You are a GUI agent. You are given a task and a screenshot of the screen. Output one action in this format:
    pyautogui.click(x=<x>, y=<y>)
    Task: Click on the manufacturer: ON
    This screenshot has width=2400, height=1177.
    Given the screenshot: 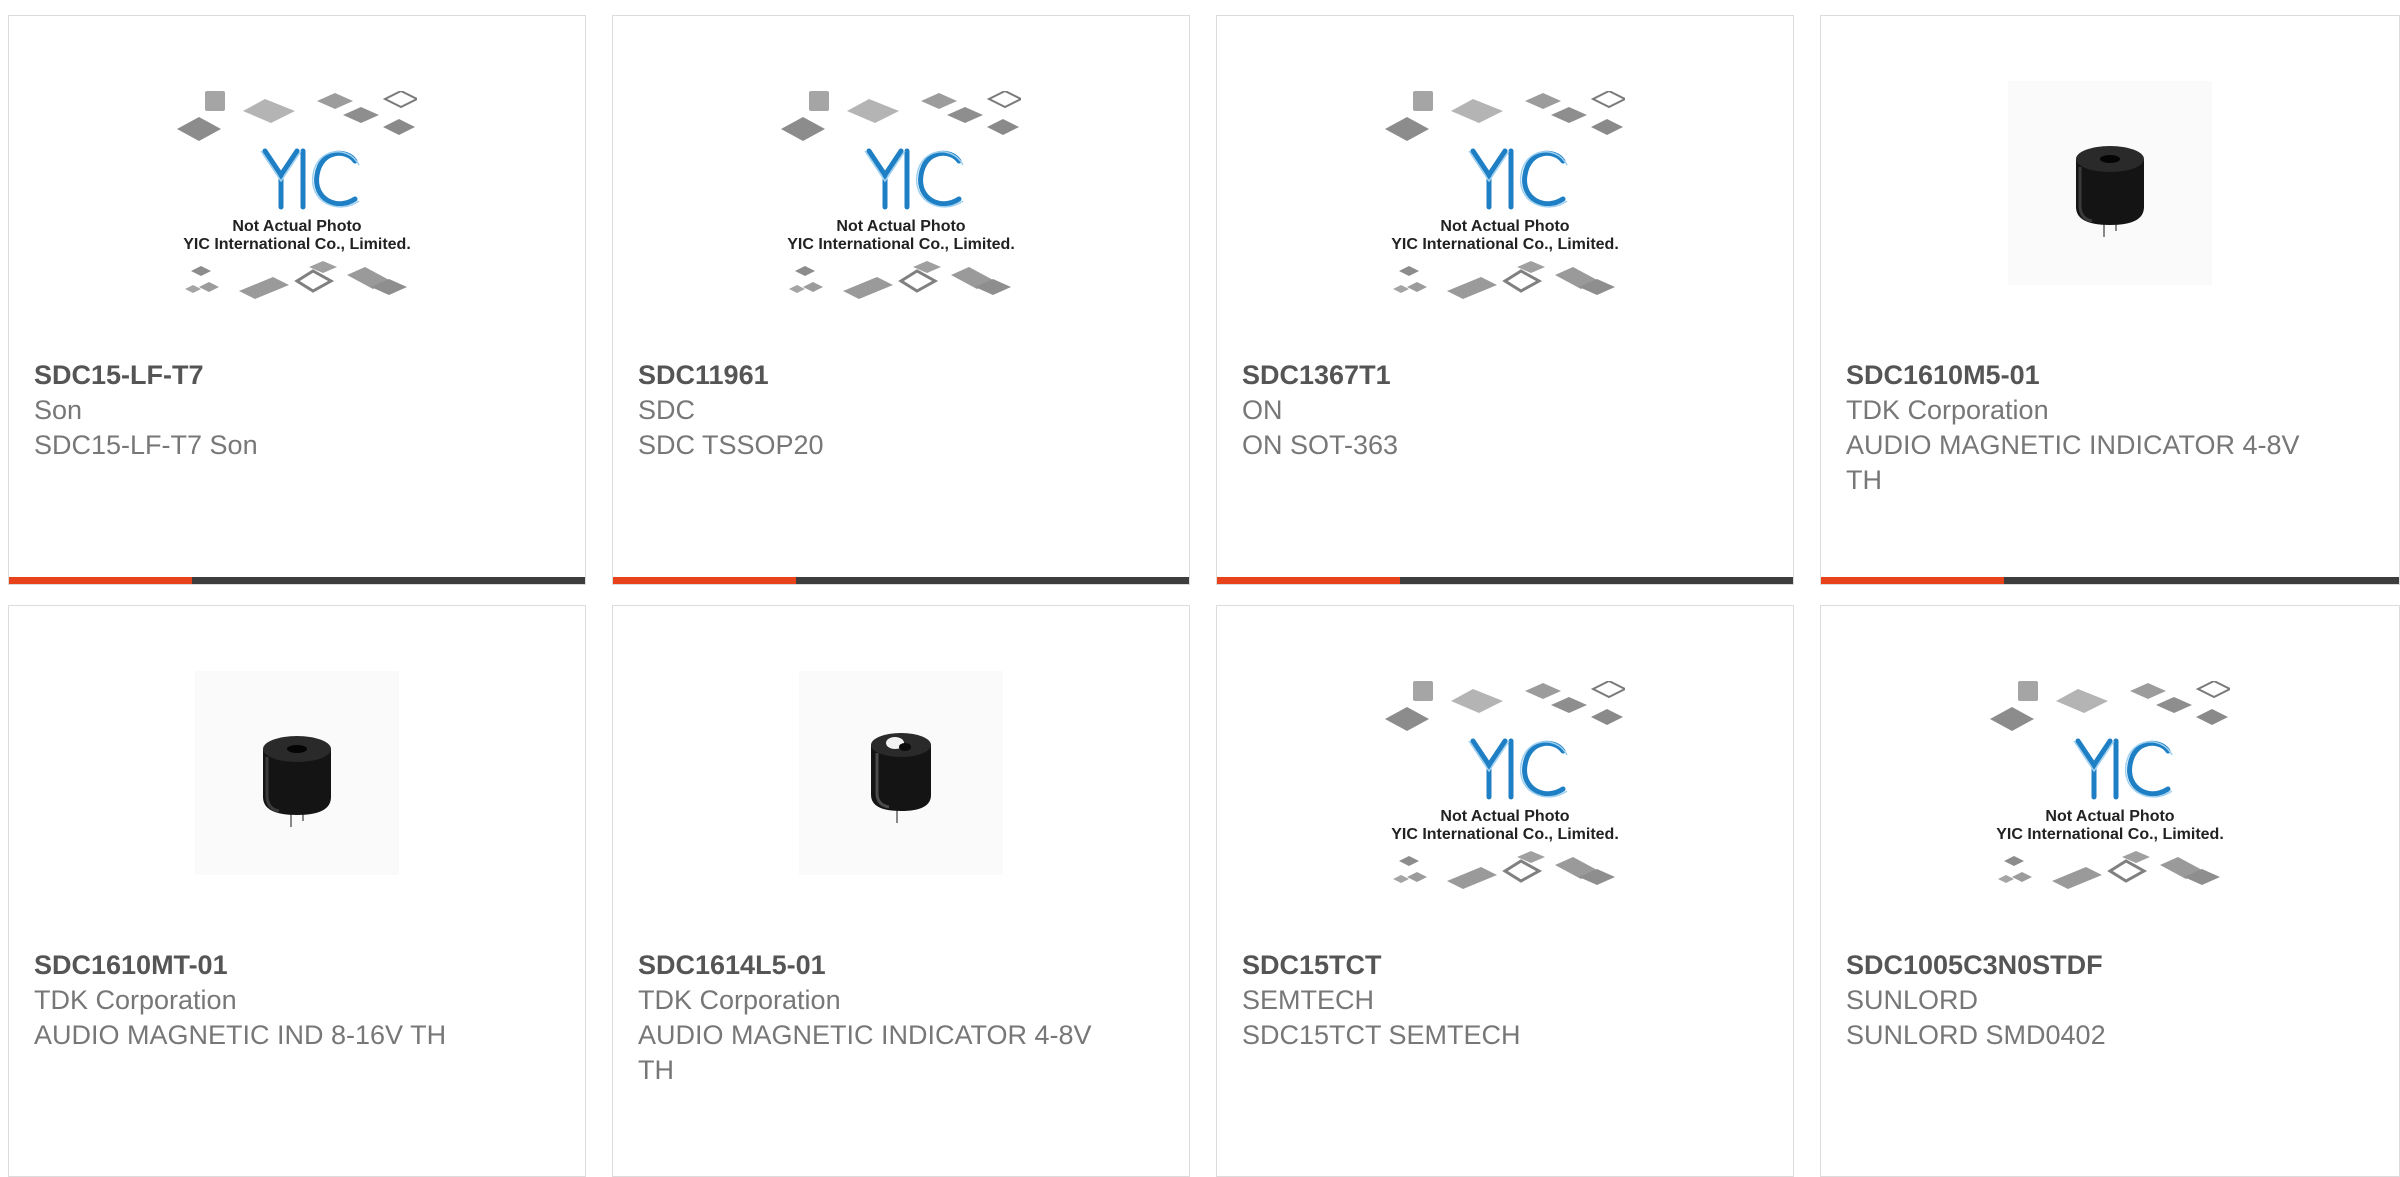 What is the action you would take?
    pyautogui.click(x=1262, y=410)
    